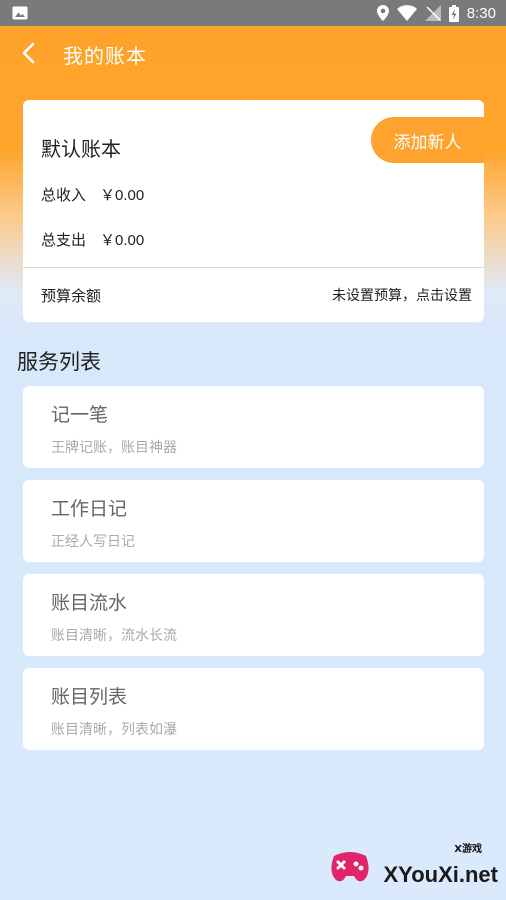 The height and width of the screenshot is (900, 506). I want to click on service-title: 记一笔, so click(80, 415).